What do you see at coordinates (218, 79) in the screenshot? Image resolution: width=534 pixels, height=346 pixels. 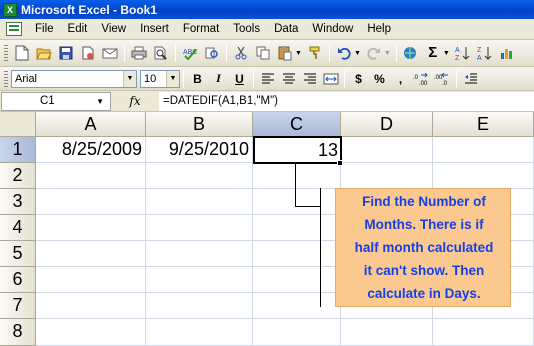 I see `italic-button: I` at bounding box center [218, 79].